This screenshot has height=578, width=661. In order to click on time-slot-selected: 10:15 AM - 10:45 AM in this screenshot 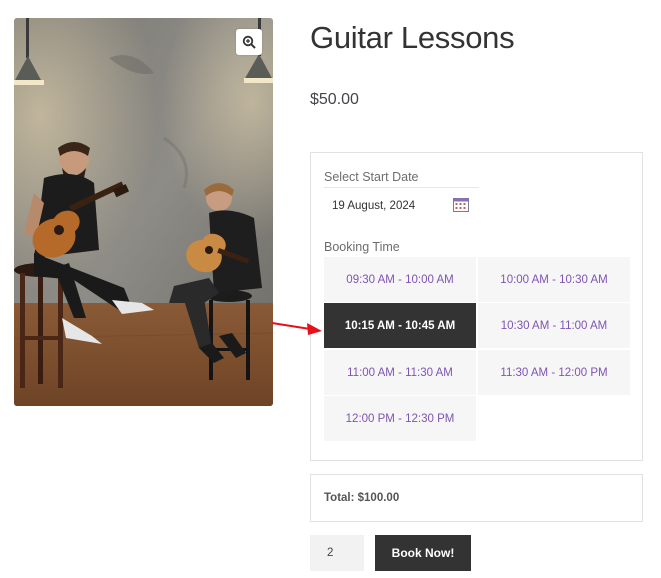, I will do `click(400, 325)`.